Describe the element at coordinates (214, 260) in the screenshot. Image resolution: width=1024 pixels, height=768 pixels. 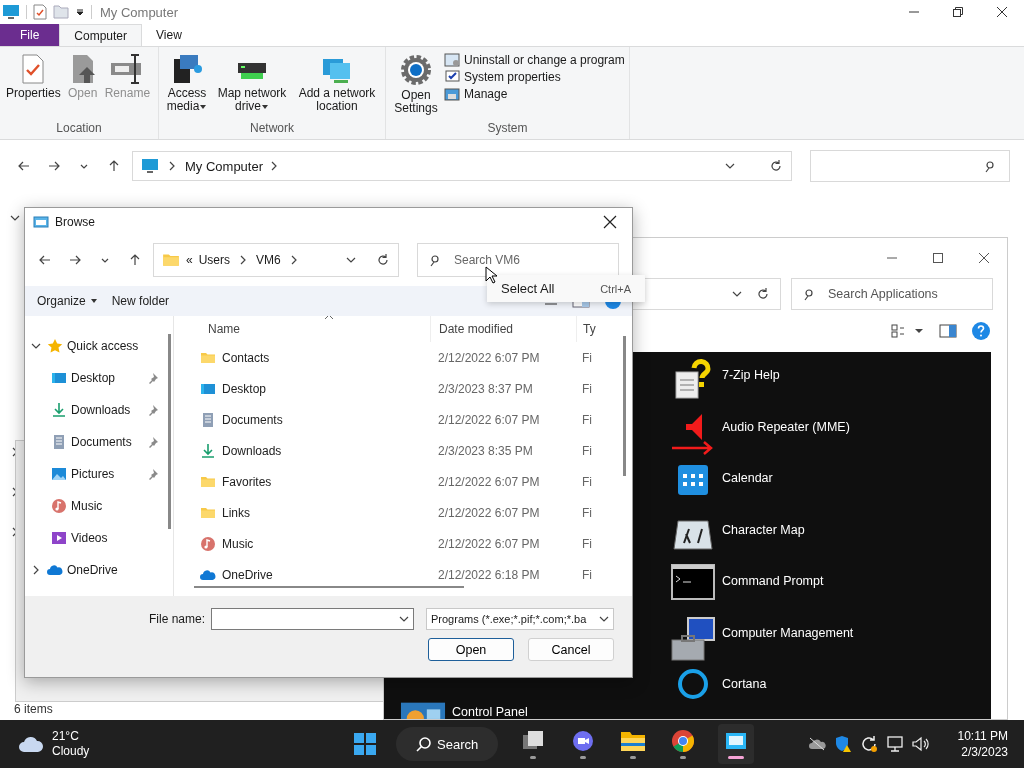
I see `breadcrumb: Users` at that location.